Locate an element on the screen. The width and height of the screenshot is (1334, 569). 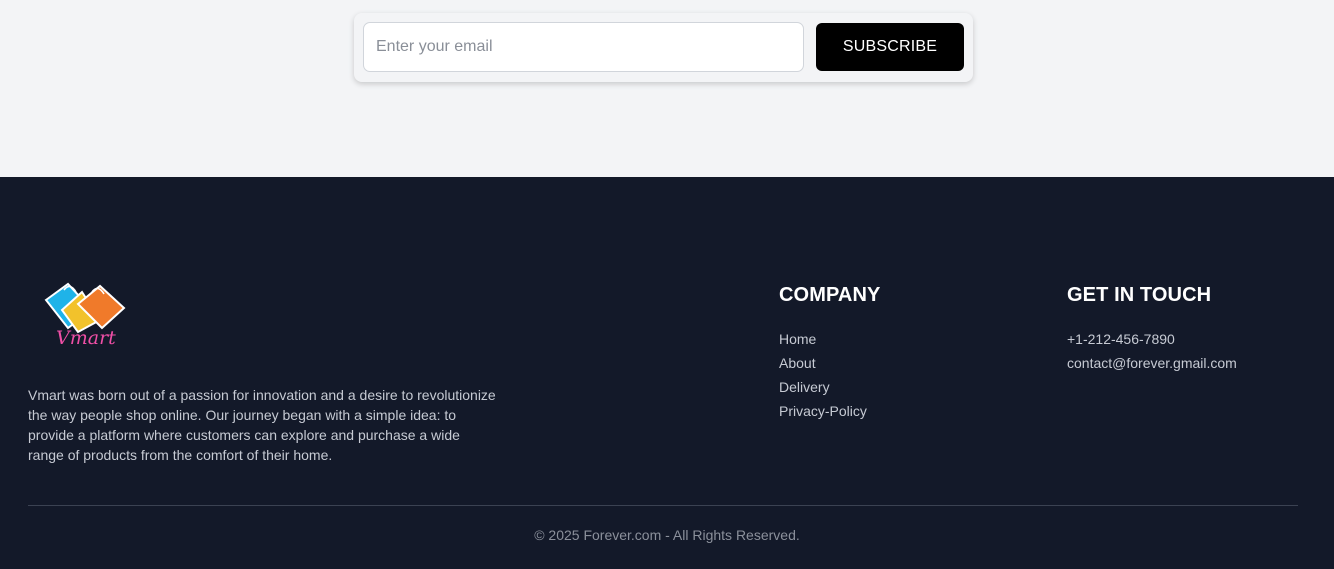
footer-link-home: Home is located at coordinates (823, 339).